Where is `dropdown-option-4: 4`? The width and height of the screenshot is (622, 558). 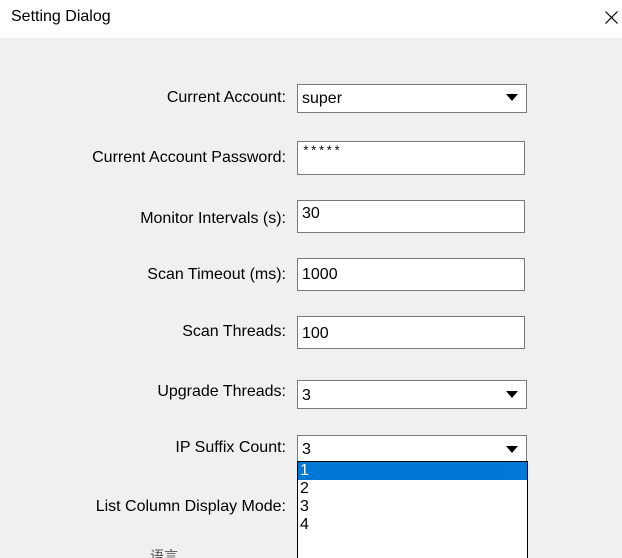 dropdown-option-4: 4 is located at coordinates (412, 525).